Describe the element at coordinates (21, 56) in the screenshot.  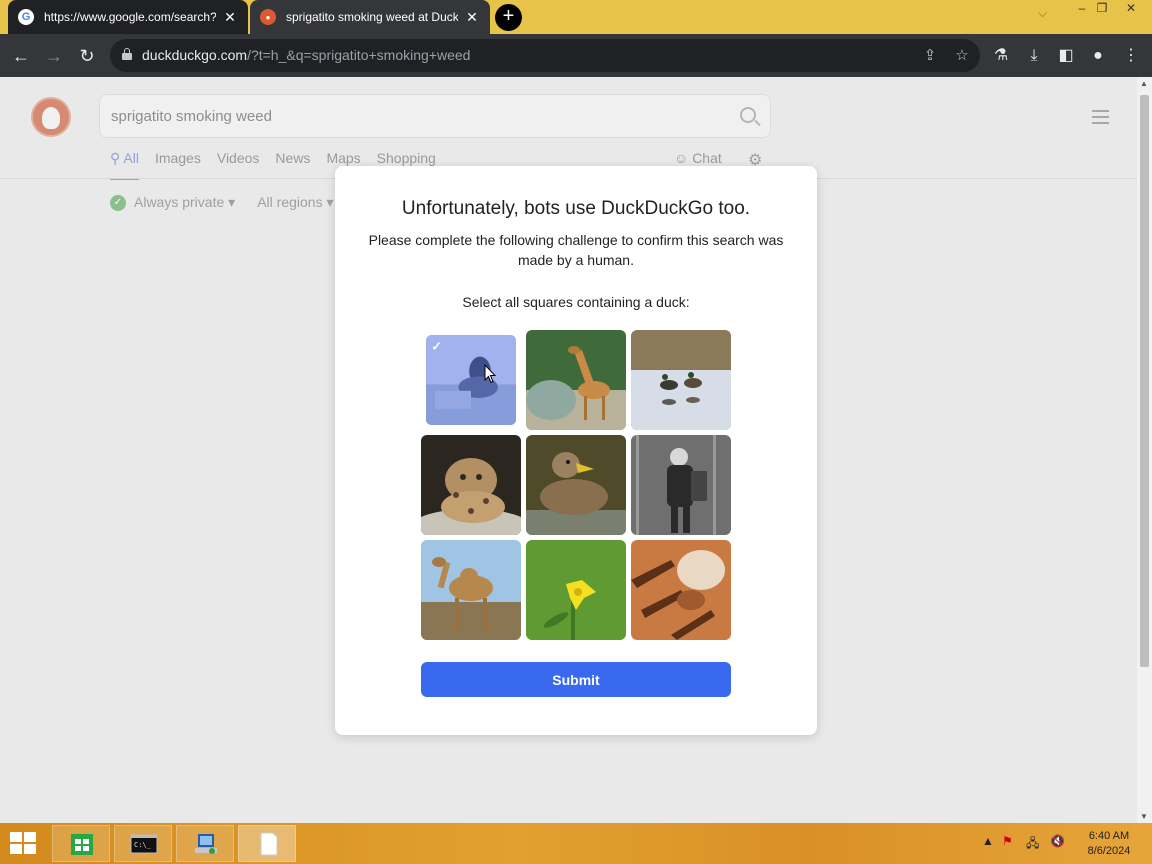
I see `back-button: ←` at that location.